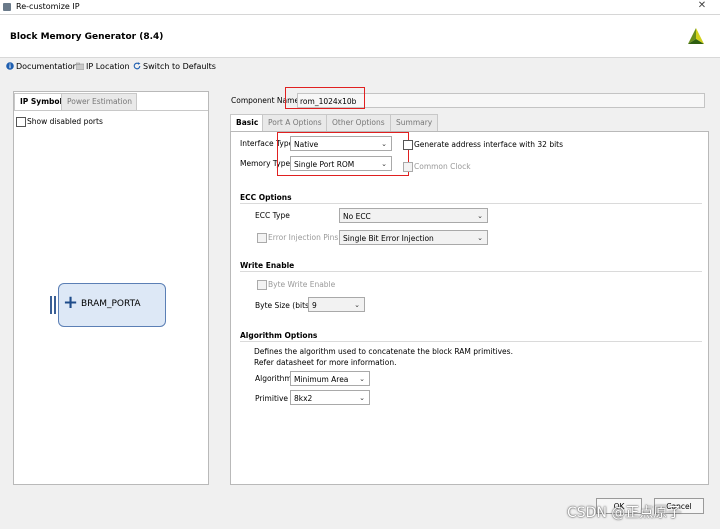  What do you see at coordinates (358, 122) in the screenshot?
I see `tab-other-options: Other Options` at bounding box center [358, 122].